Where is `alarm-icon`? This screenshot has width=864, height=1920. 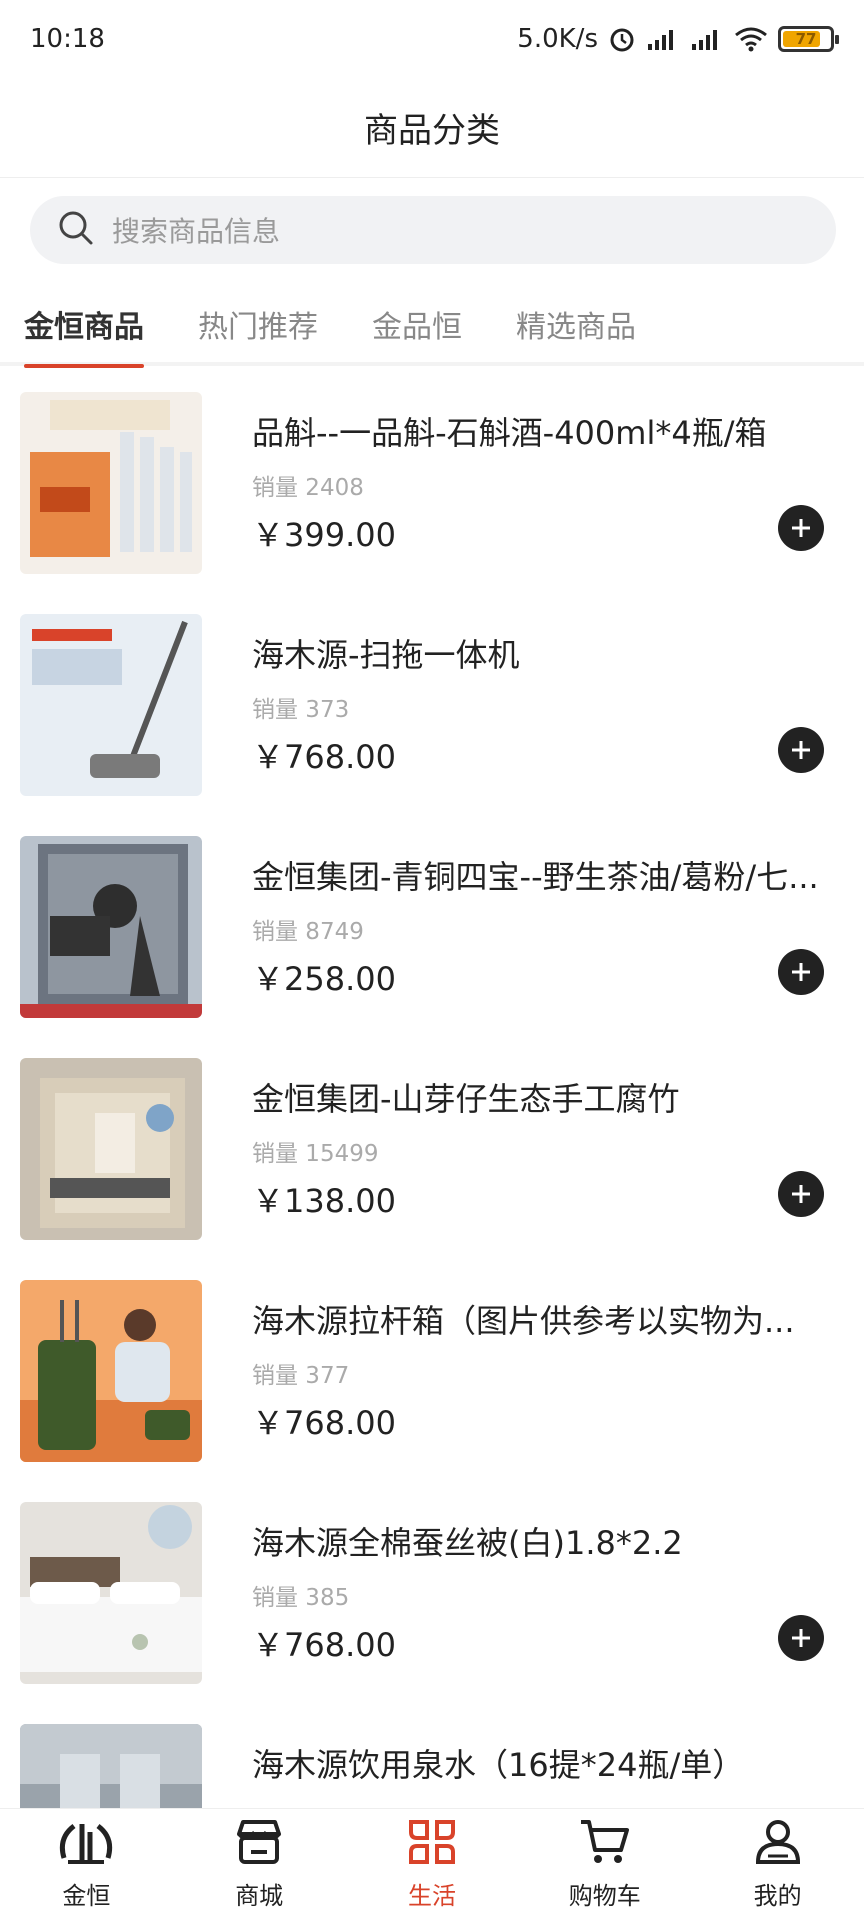 alarm-icon is located at coordinates (622, 39).